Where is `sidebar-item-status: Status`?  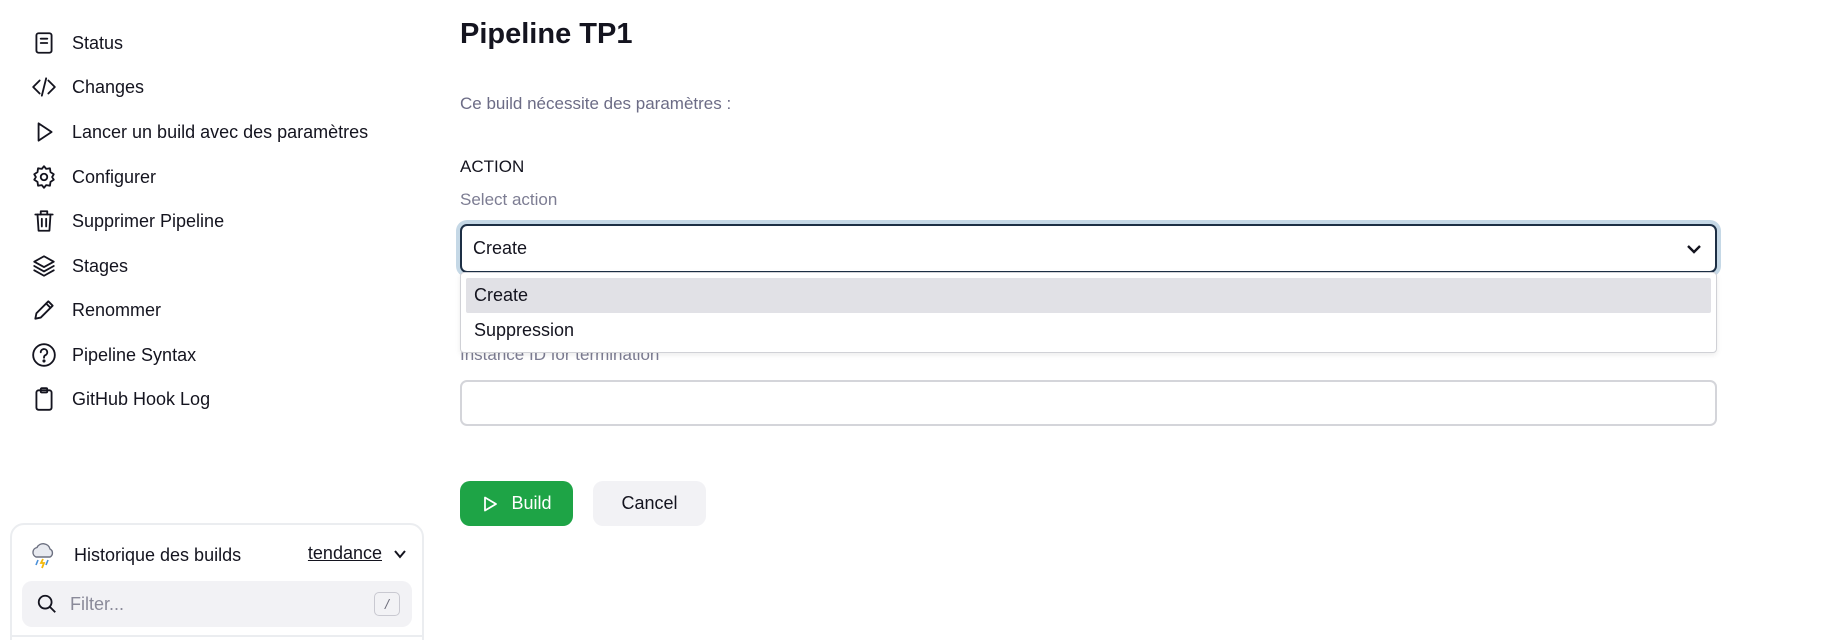 sidebar-item-status: Status is located at coordinates (76, 43).